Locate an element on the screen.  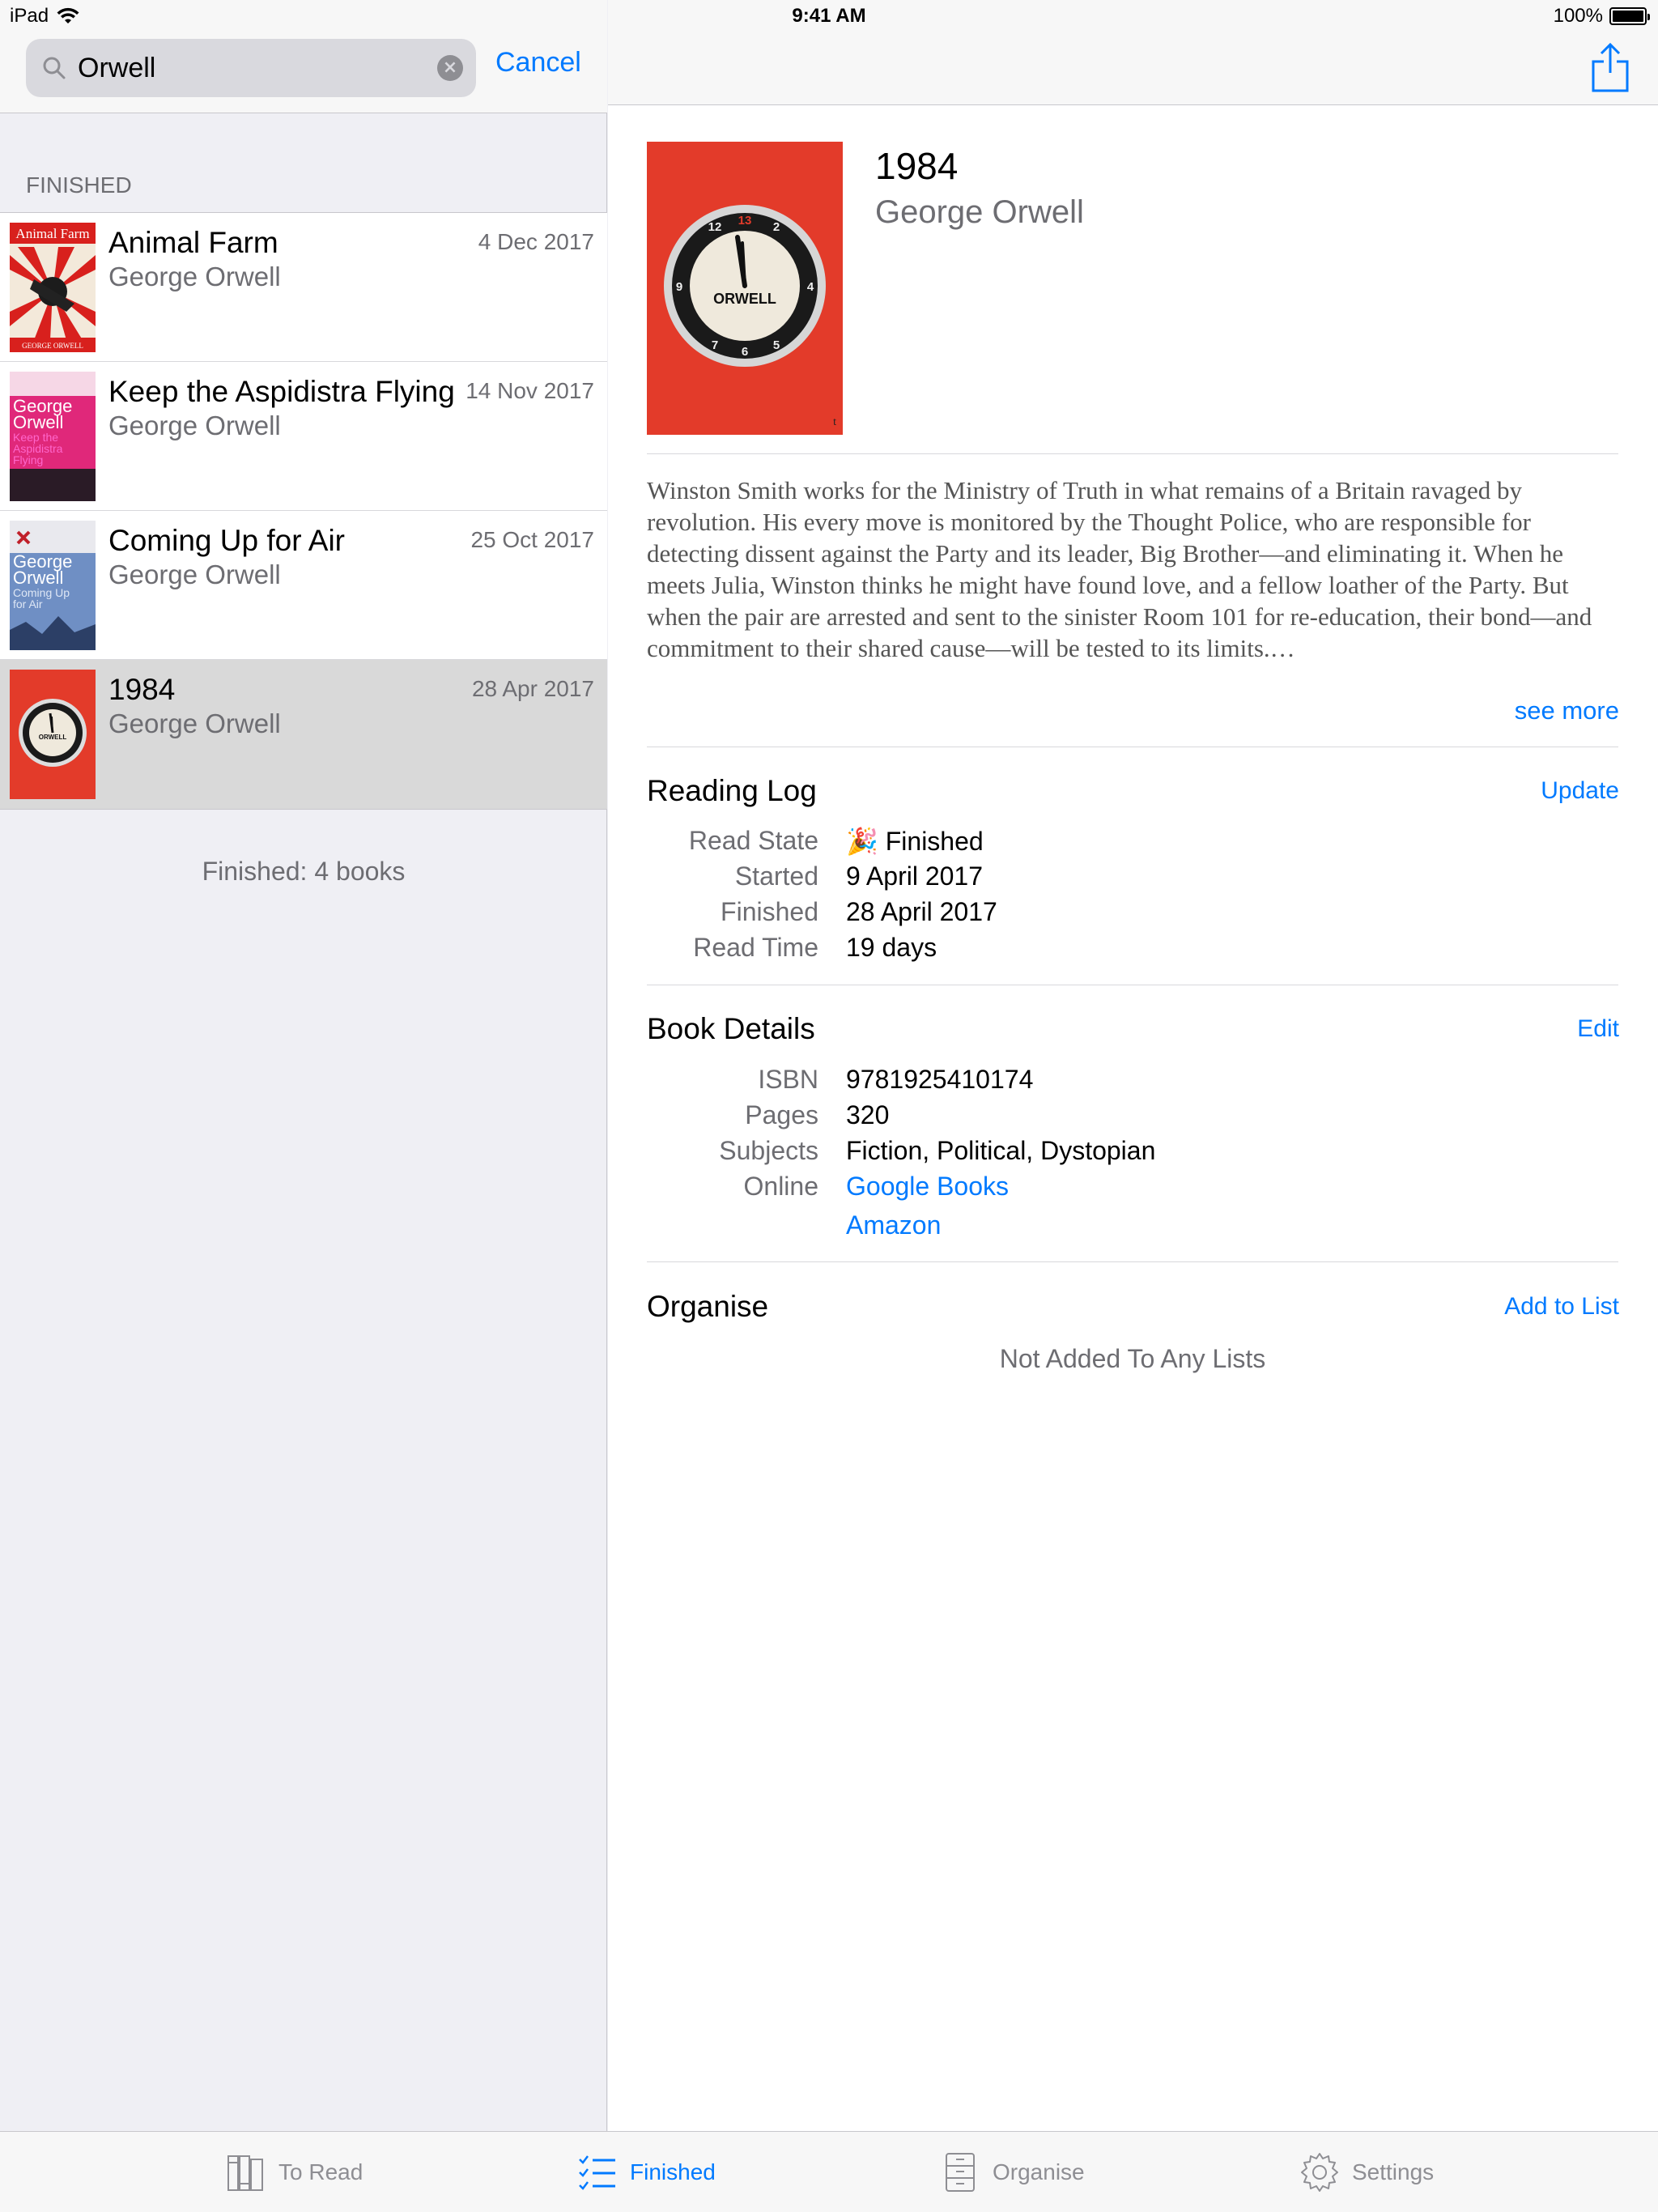
book-title: Coming Up for Air is located at coordinates (226, 540).